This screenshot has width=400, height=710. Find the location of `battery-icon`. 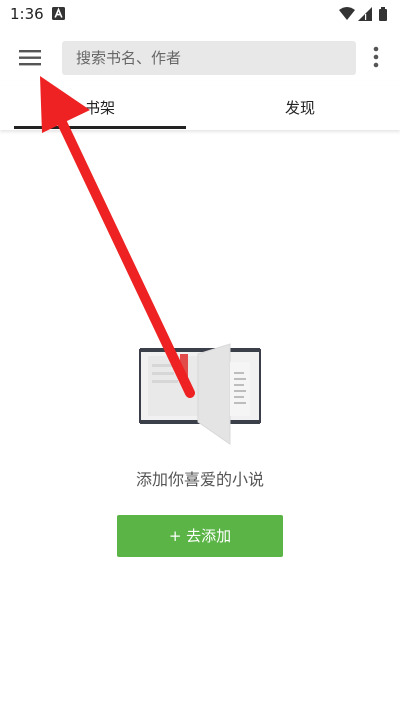

battery-icon is located at coordinates (383, 14).